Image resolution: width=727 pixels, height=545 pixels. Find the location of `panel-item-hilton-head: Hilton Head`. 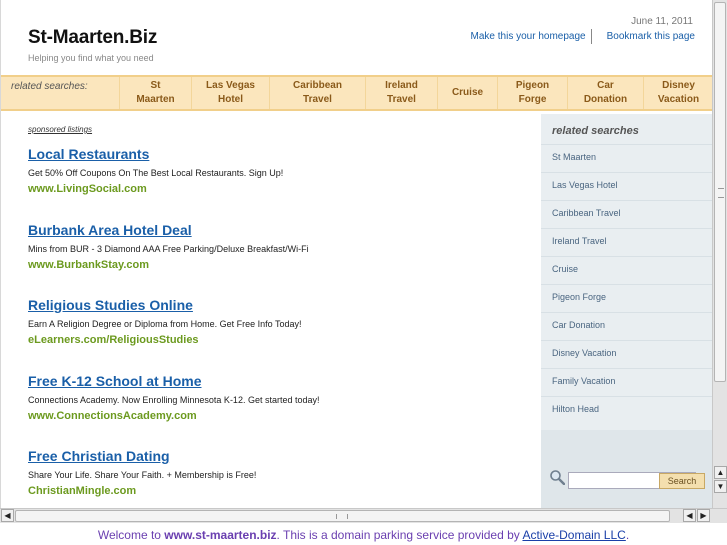

panel-item-hilton-head: Hilton Head is located at coordinates (626, 410).